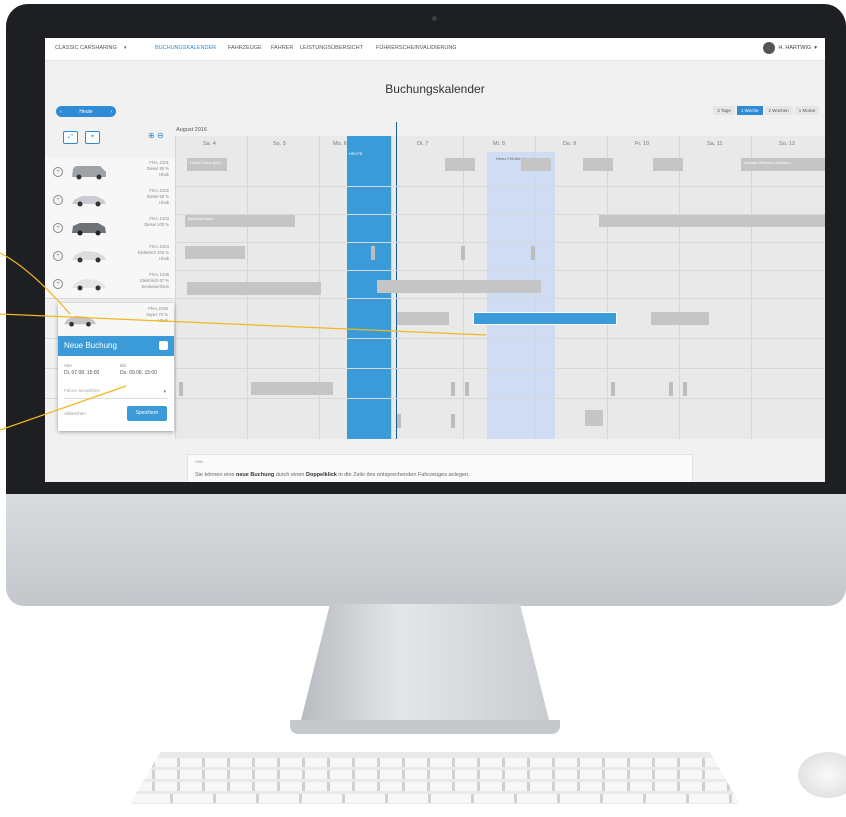 Image resolution: width=846 pixels, height=817 pixels. What do you see at coordinates (243, 341) in the screenshot?
I see `callout-lines` at bounding box center [243, 341].